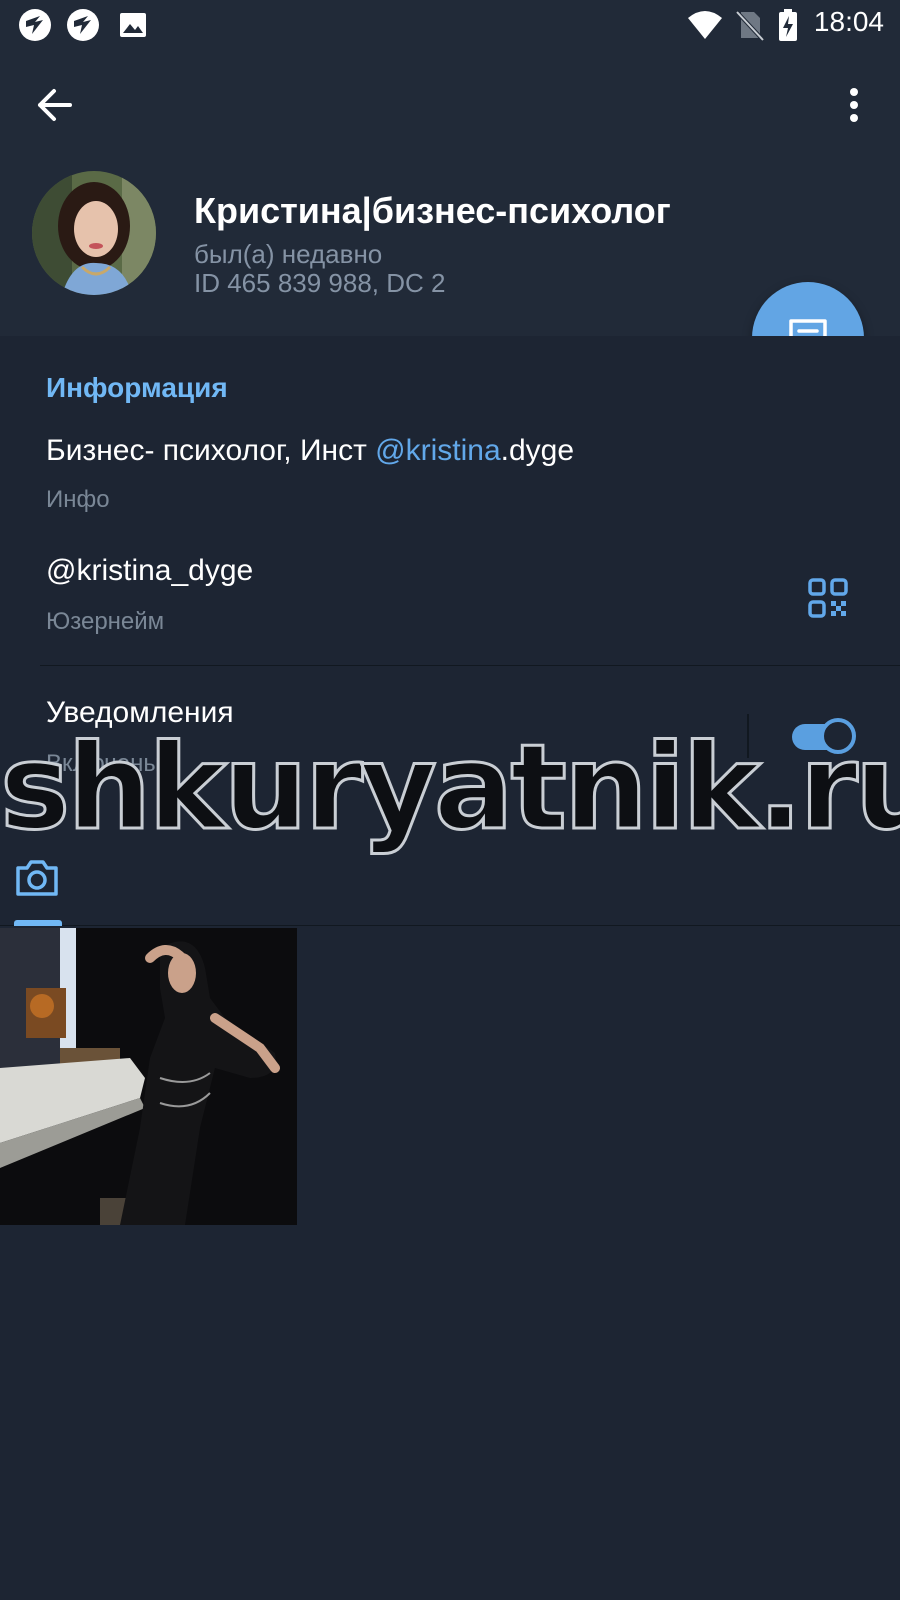 Image resolution: width=900 pixels, height=1600 pixels. I want to click on image-icon, so click(133, 25).